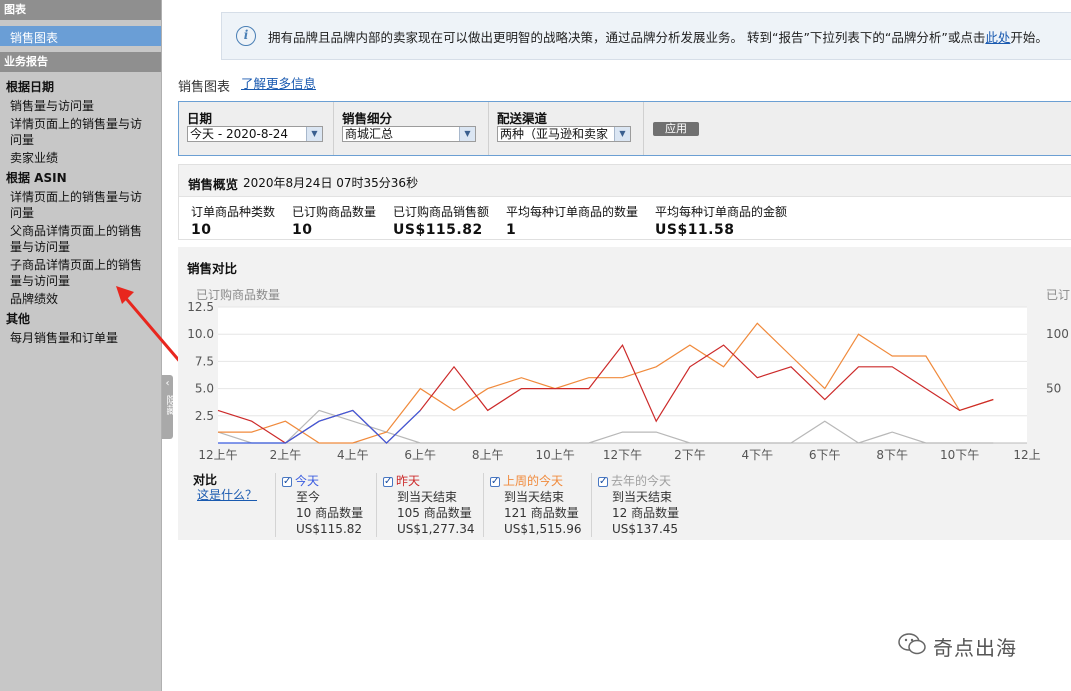 This screenshot has width=1071, height=691. Describe the element at coordinates (388, 482) in the screenshot. I see `checkbox-yesterday` at that location.